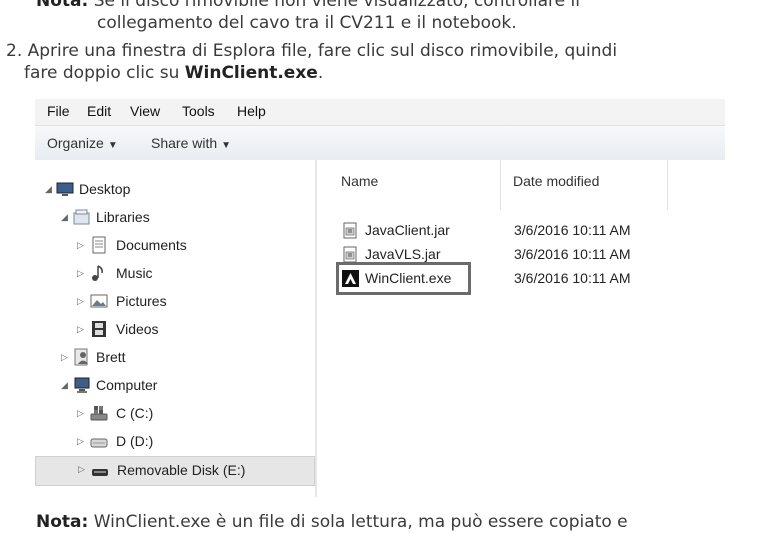 The height and width of the screenshot is (533, 763). Describe the element at coordinates (167, 274) in the screenshot. I see `tree-item-music: ▷ Music` at that location.